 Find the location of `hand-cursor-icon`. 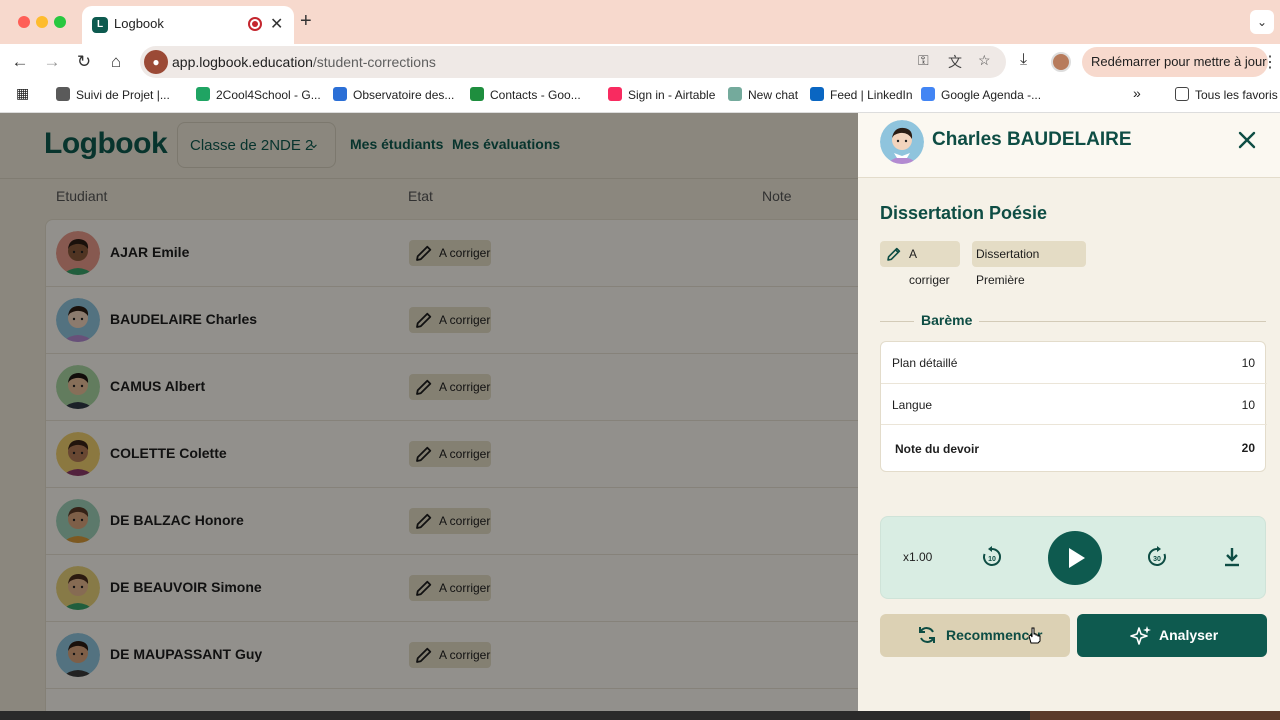

hand-cursor-icon is located at coordinates (1034, 635).